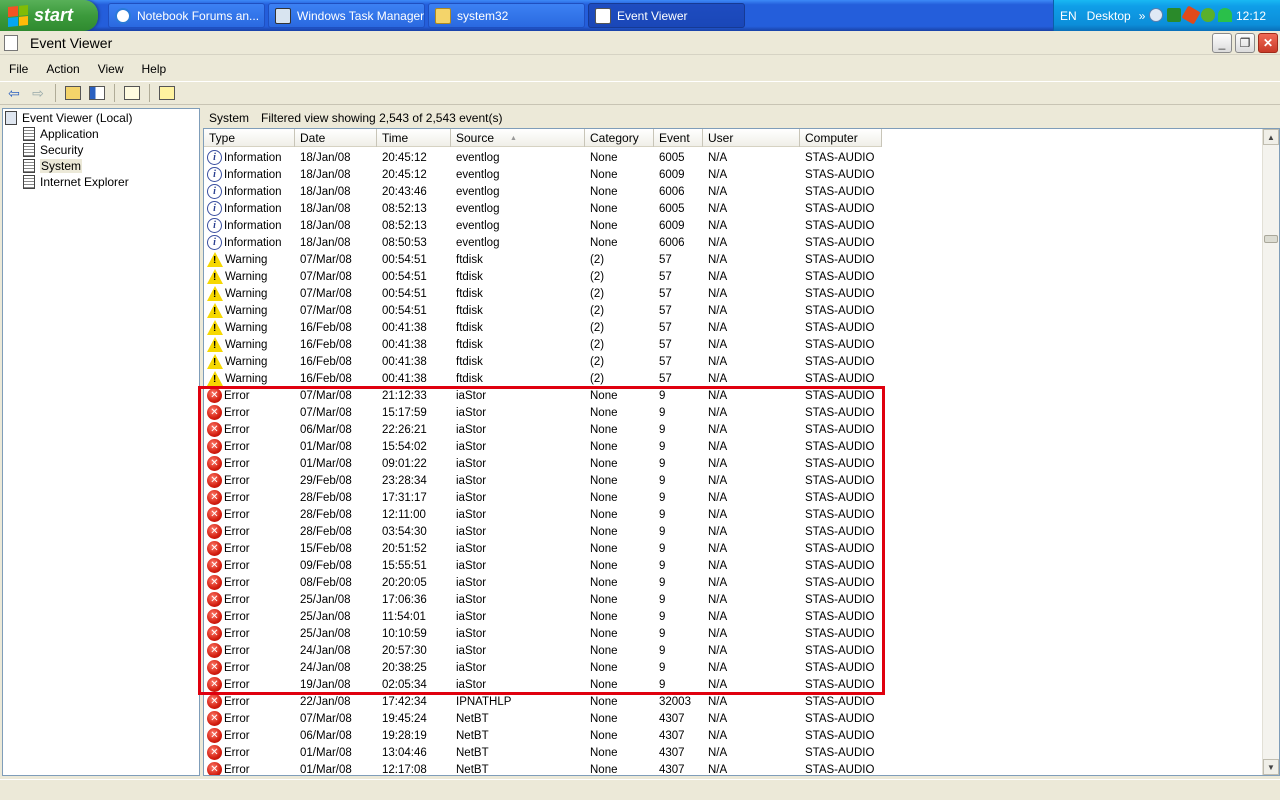  I want to click on menu-view: View, so click(111, 69).